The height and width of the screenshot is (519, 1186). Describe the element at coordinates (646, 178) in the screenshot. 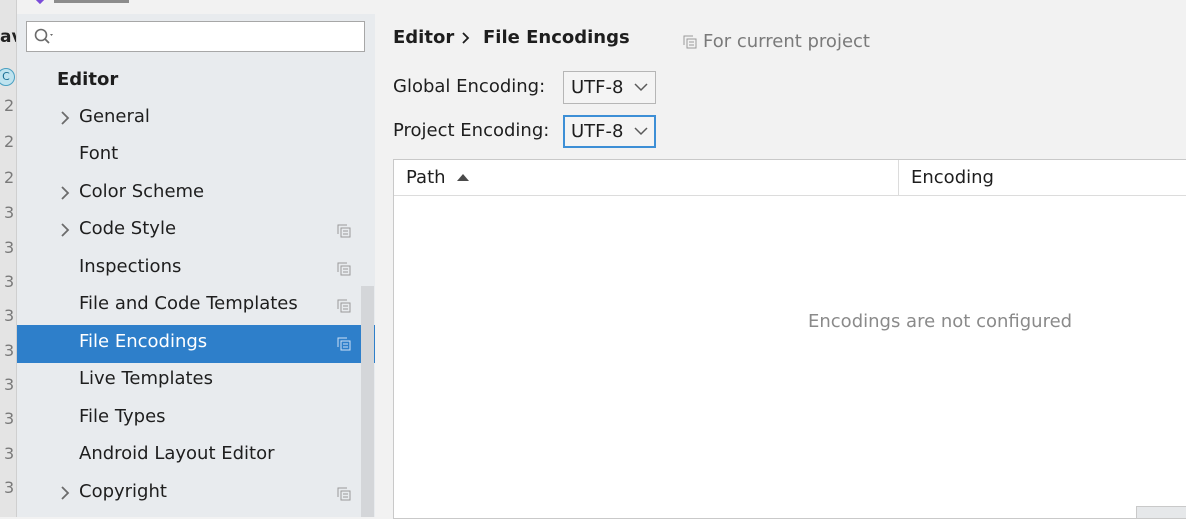

I see `column-header-path: Path` at that location.